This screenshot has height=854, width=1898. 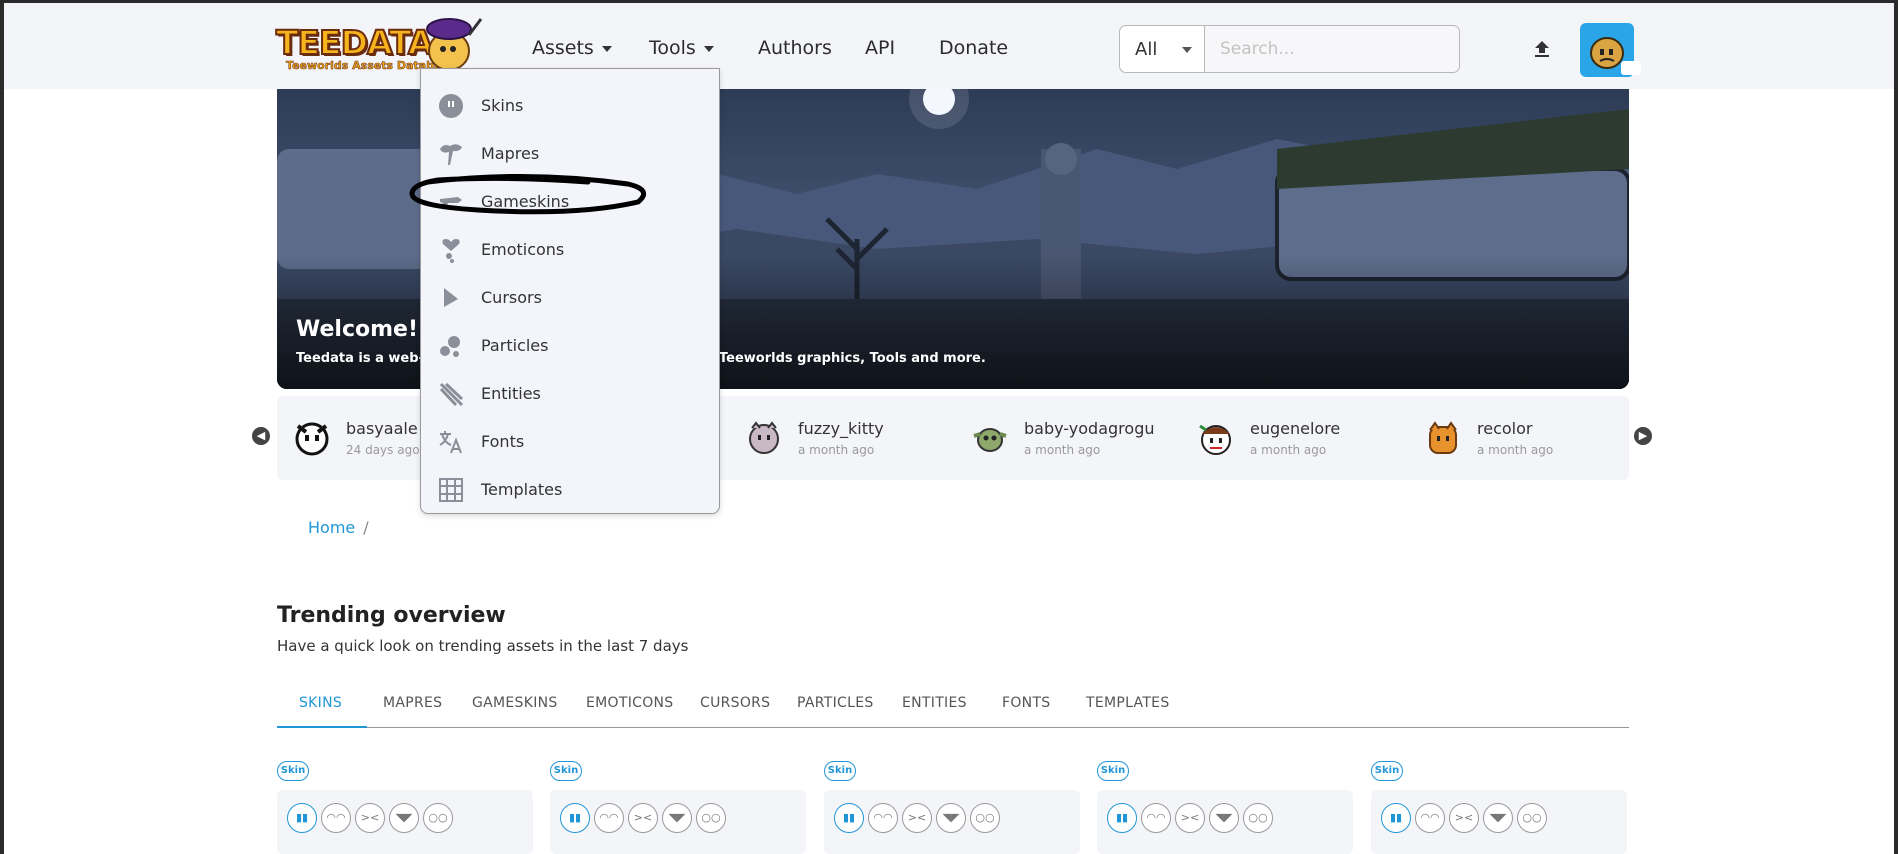 What do you see at coordinates (515, 703) in the screenshot?
I see `tab-gameskins: GAMESKINS` at bounding box center [515, 703].